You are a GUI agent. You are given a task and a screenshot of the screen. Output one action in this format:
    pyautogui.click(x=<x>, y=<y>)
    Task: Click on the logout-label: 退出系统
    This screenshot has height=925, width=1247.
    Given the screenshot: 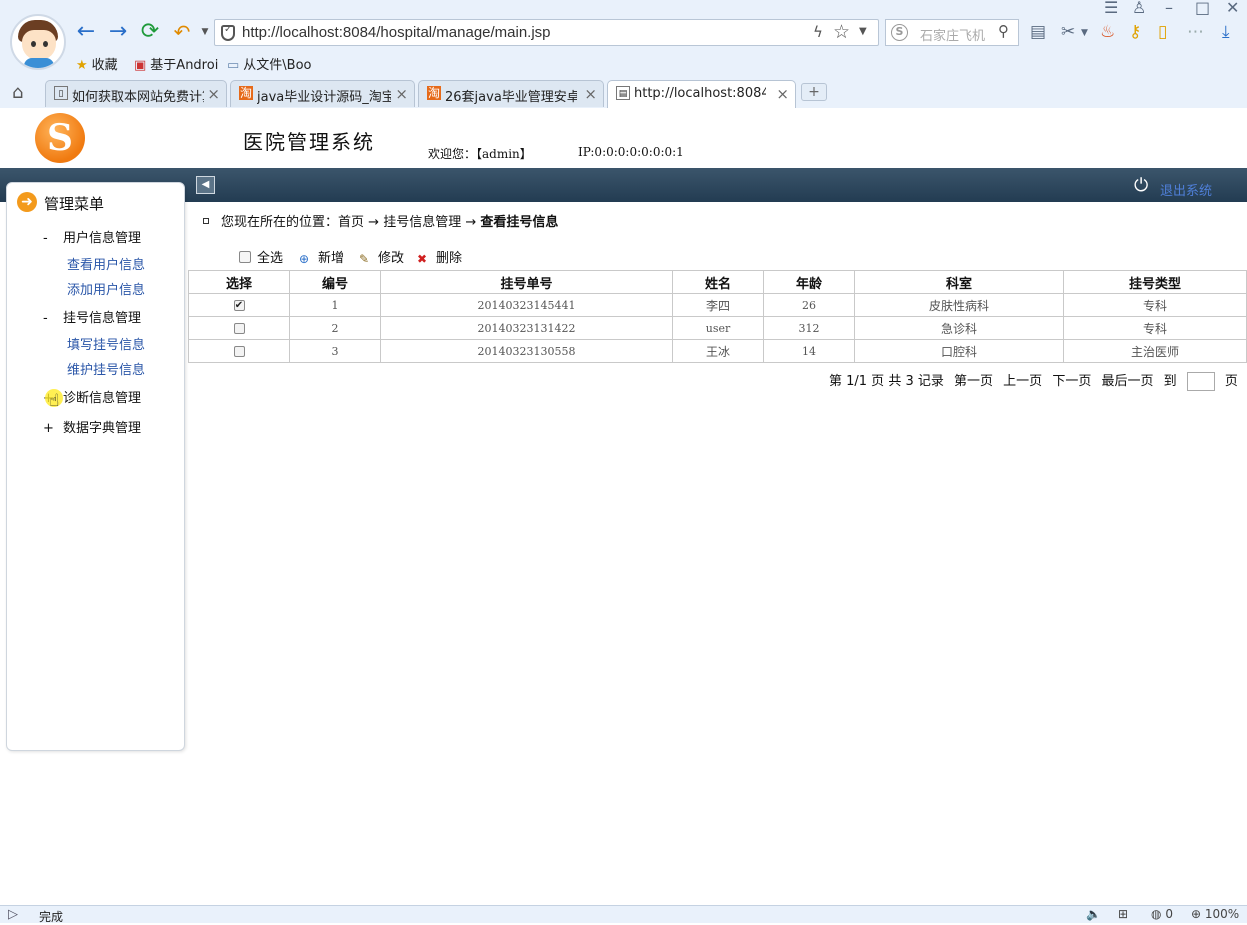 What is the action you would take?
    pyautogui.click(x=1186, y=191)
    